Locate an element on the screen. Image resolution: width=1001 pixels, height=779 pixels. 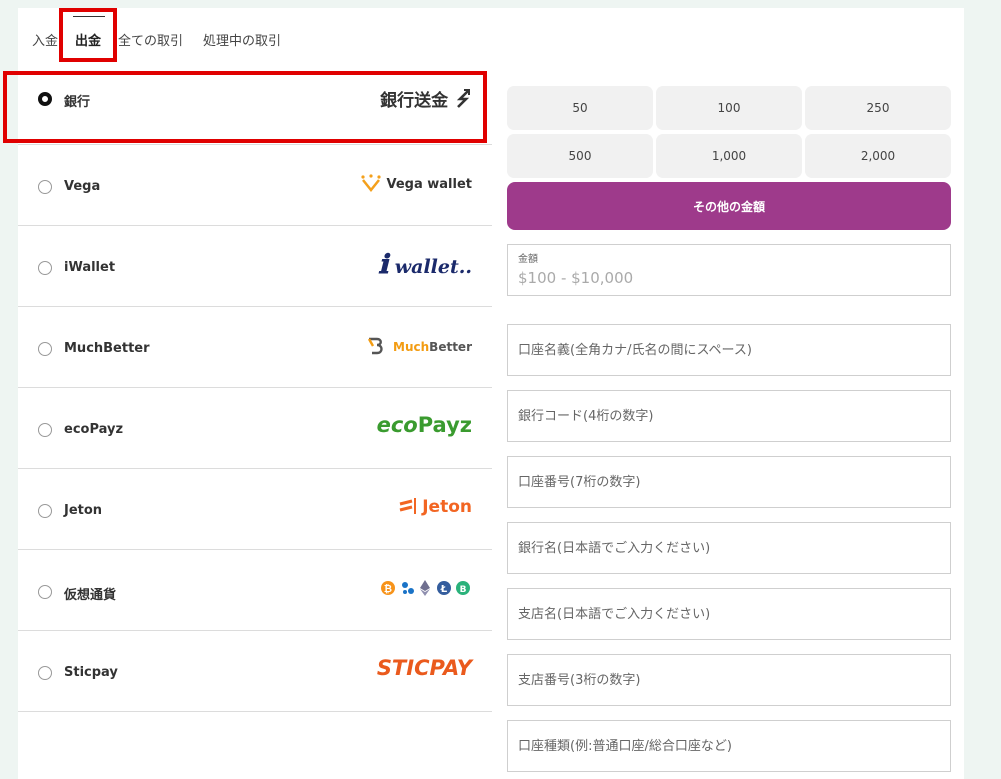
radio-iwallet is located at coordinates (45, 268).